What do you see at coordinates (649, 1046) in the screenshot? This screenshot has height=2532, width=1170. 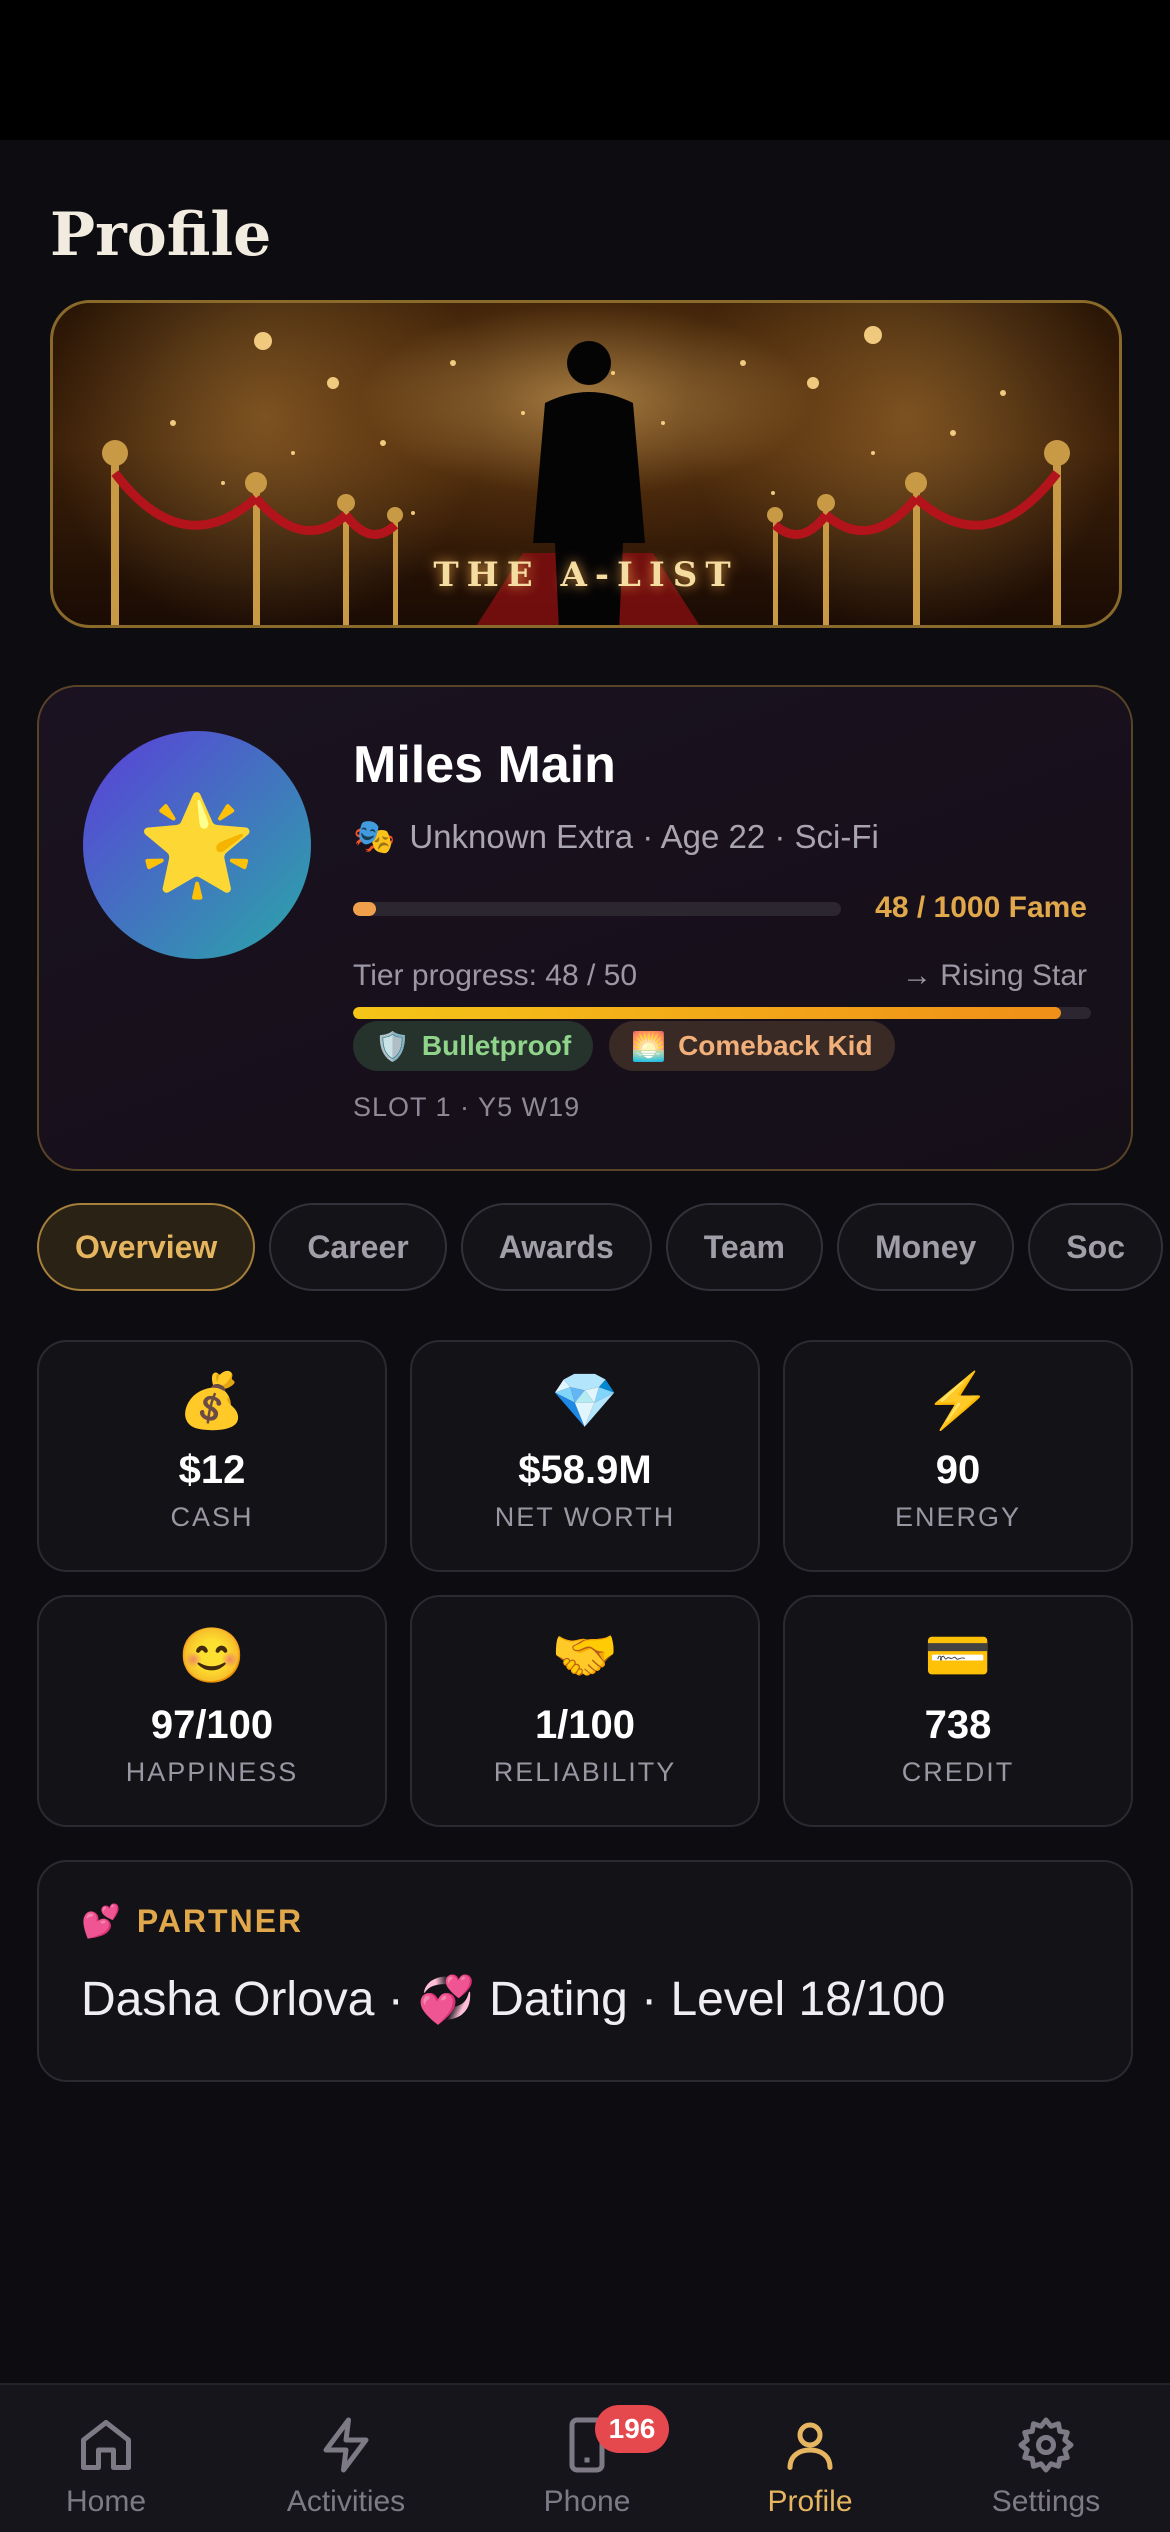 I see `sunrise-icon: 🌅` at bounding box center [649, 1046].